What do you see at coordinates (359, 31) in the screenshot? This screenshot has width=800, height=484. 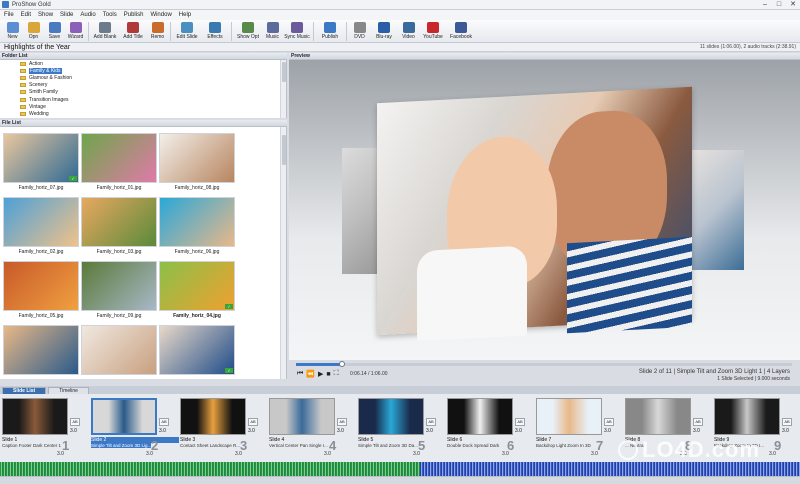 I see `toolbar-dvd-button: DVD` at bounding box center [359, 31].